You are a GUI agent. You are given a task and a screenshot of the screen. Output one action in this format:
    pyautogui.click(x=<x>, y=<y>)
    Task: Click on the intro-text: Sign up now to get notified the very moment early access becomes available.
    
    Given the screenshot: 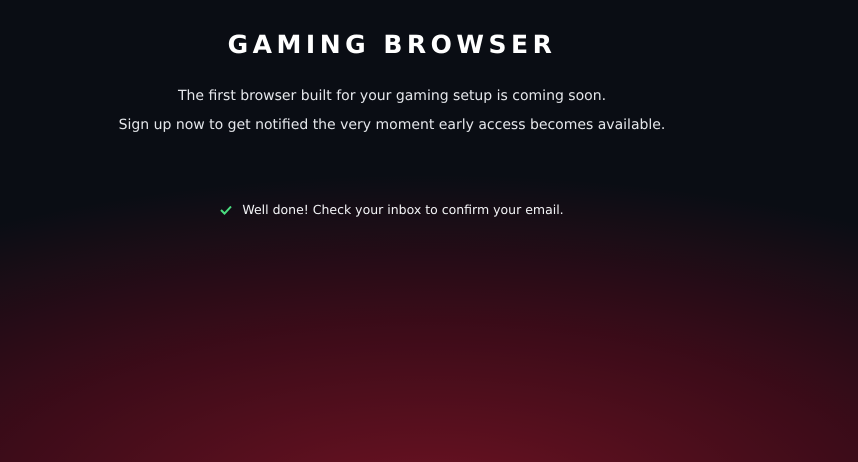 What is the action you would take?
    pyautogui.click(x=392, y=125)
    